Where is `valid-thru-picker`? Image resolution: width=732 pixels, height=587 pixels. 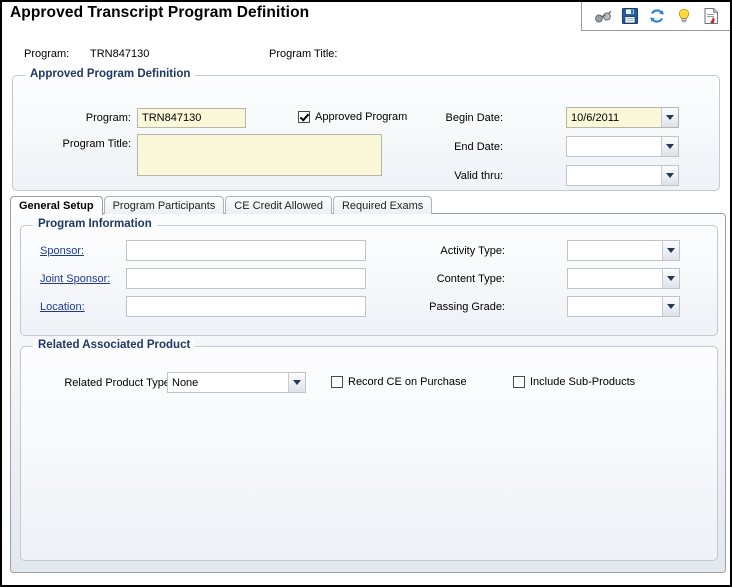
valid-thru-picker is located at coordinates (622, 175).